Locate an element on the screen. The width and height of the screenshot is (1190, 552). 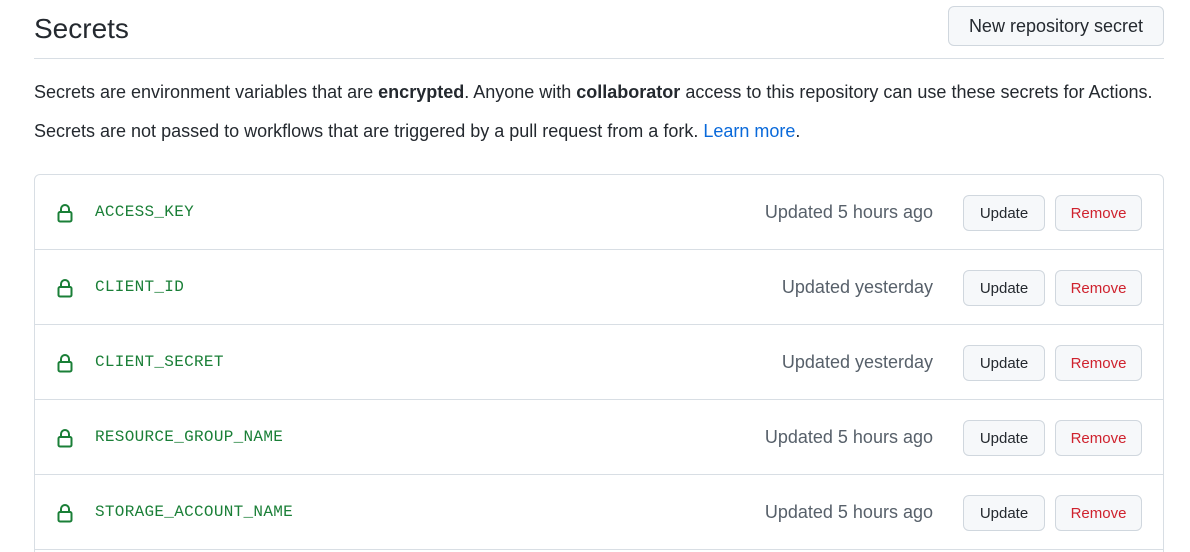
secret-name: STORAGE_ACCOUNT_NAME is located at coordinates (194, 512).